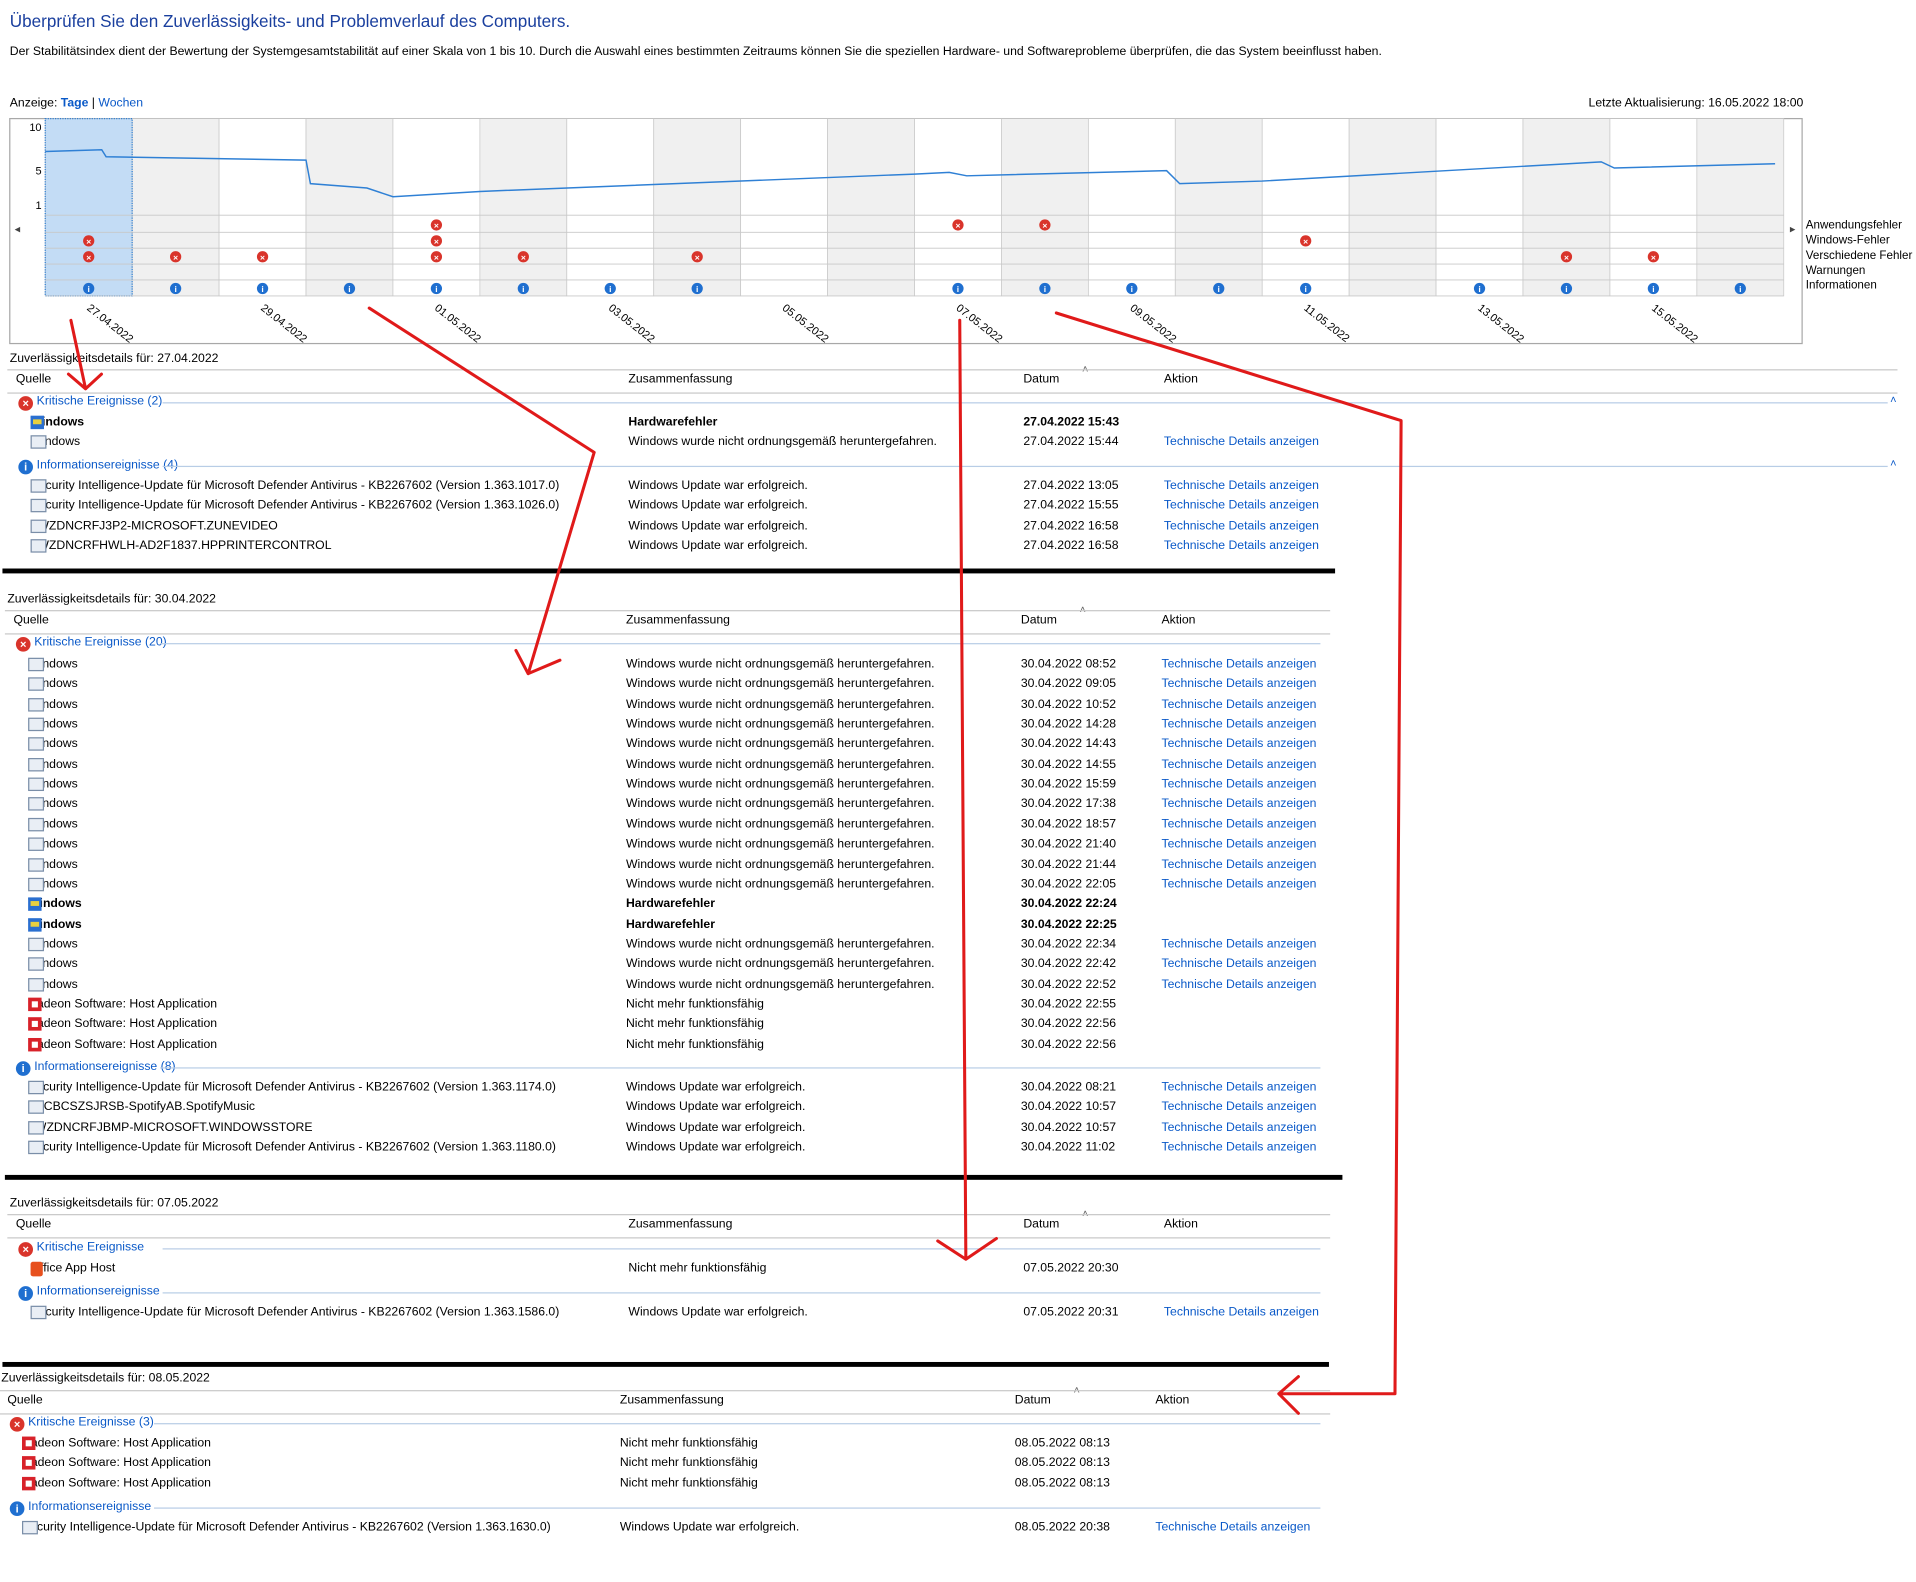 This screenshot has width=1916, height=1582. I want to click on group-header-information: i Informationsereignisse (4), so click(98, 466).